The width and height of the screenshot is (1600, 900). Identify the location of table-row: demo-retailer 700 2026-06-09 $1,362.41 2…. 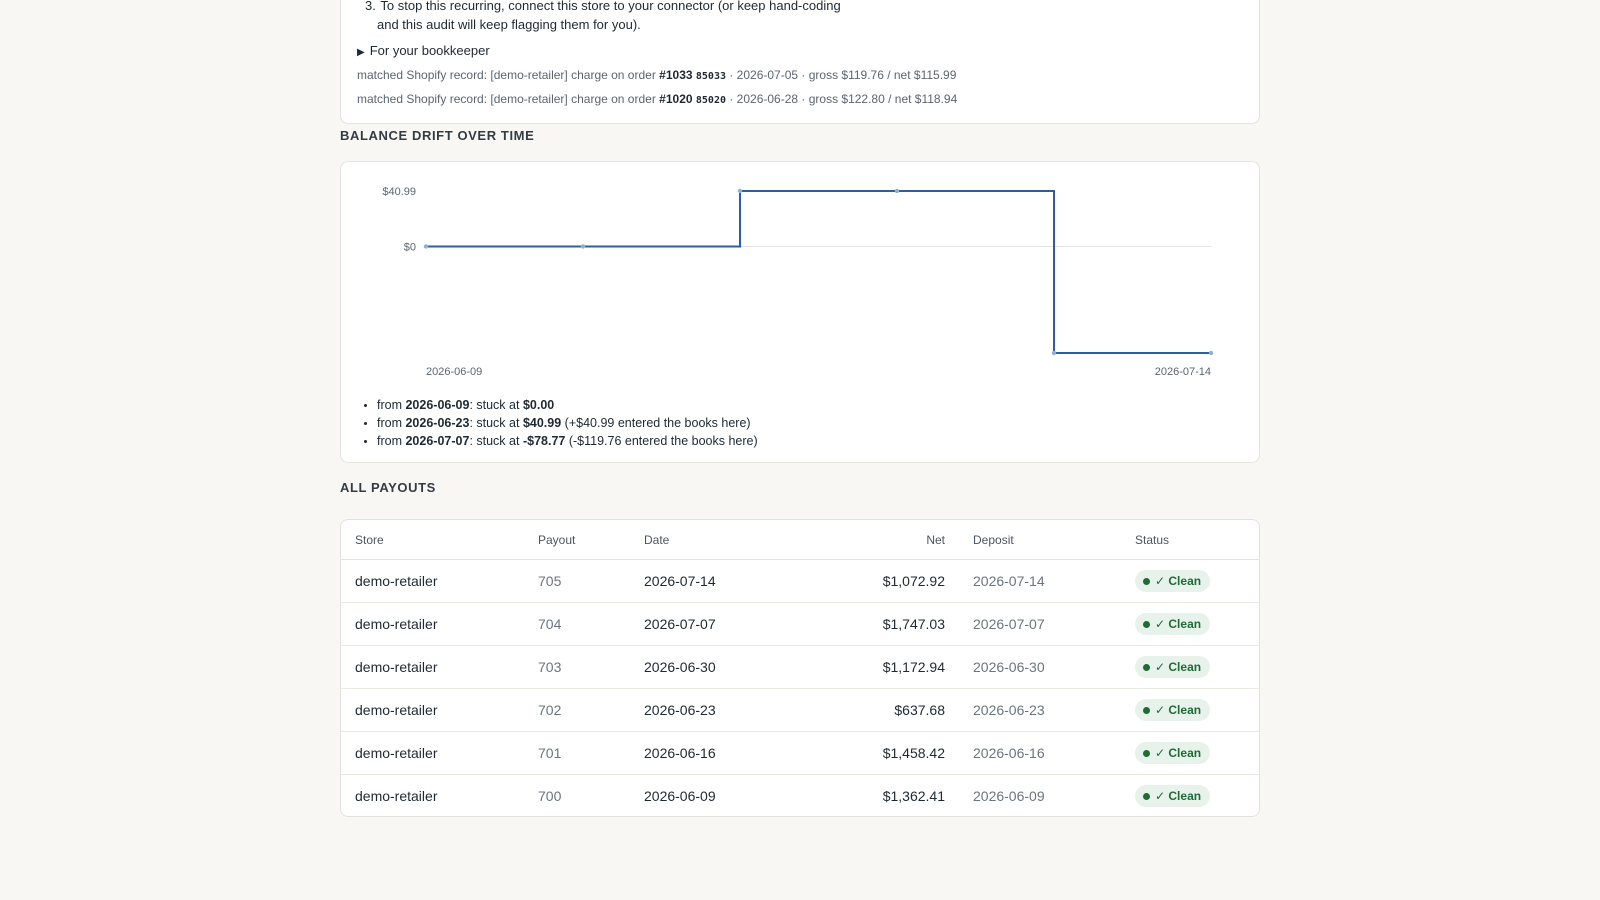
(800, 796).